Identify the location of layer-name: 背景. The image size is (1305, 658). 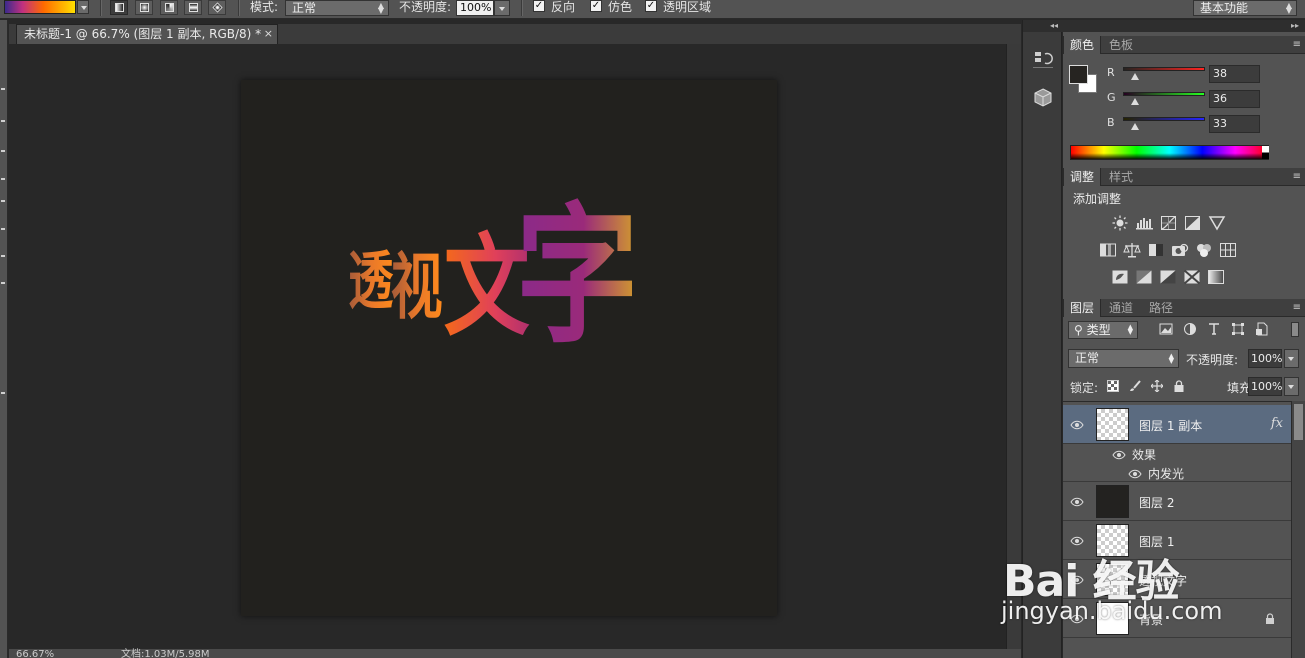
(1151, 619).